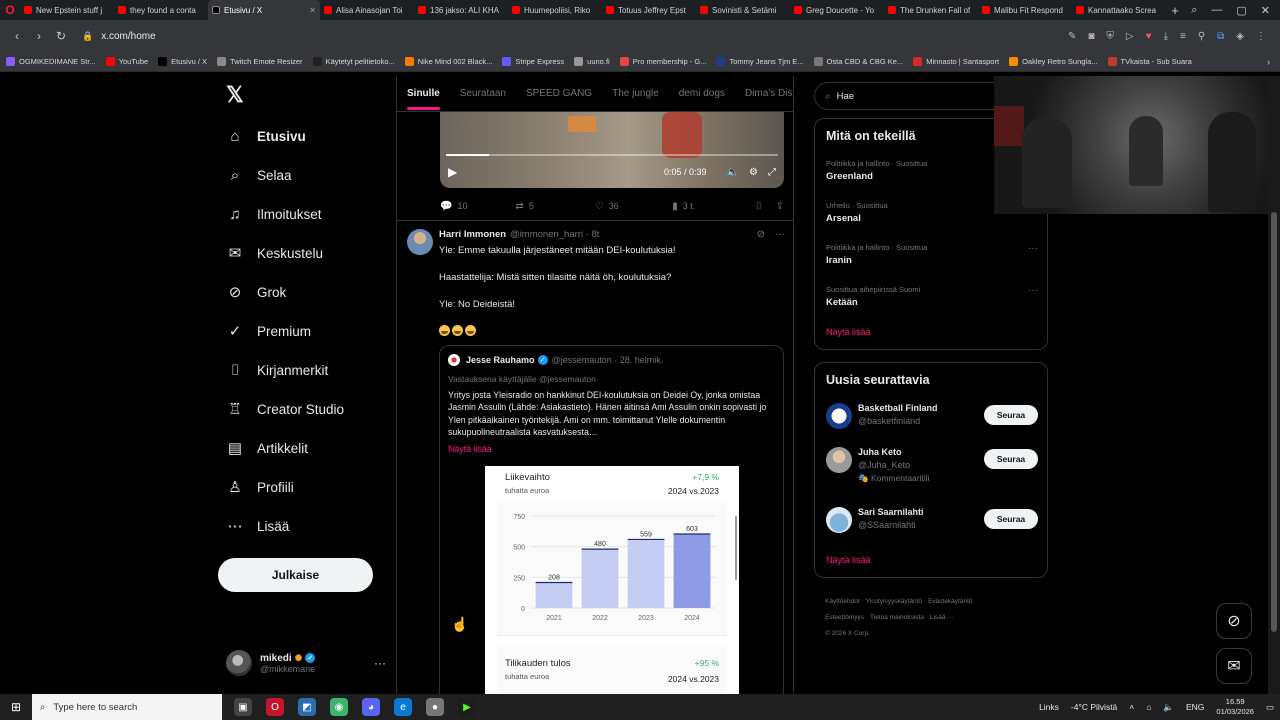 Image resolution: width=1280 pixels, height=720 pixels. What do you see at coordinates (260, 61) in the screenshot?
I see `bookmark-item: Twitch Emote Resizer` at bounding box center [260, 61].